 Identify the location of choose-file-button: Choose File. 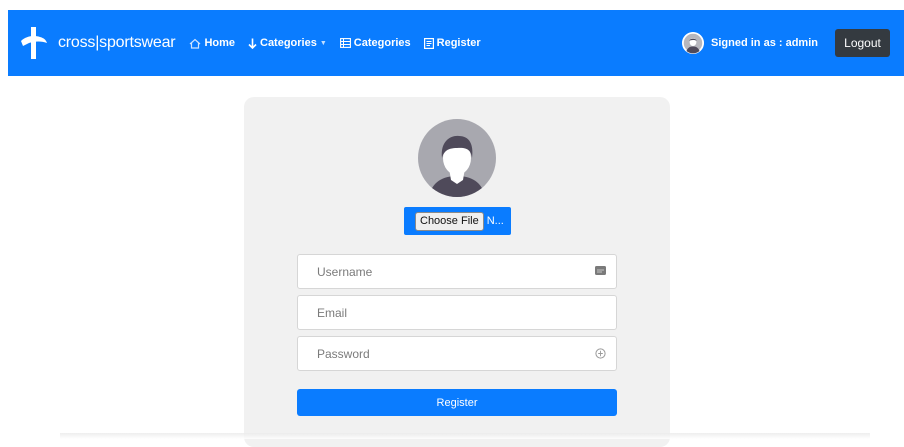
(449, 221).